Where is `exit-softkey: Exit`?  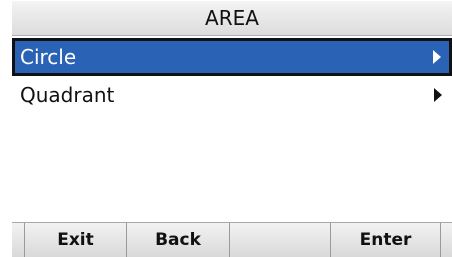 exit-softkey: Exit is located at coordinates (75, 240).